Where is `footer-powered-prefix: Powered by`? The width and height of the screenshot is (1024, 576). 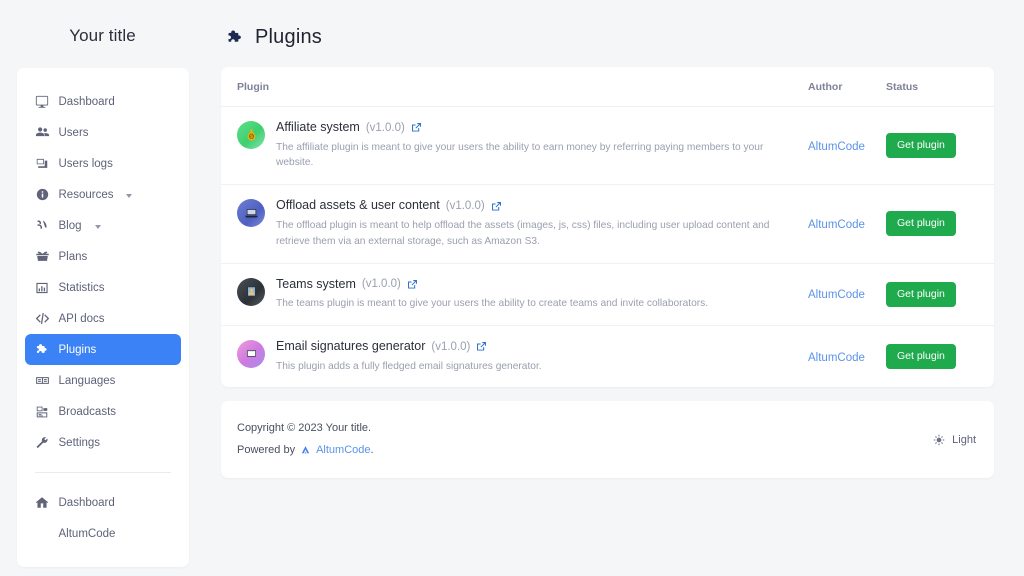 footer-powered-prefix: Powered by is located at coordinates (266, 449).